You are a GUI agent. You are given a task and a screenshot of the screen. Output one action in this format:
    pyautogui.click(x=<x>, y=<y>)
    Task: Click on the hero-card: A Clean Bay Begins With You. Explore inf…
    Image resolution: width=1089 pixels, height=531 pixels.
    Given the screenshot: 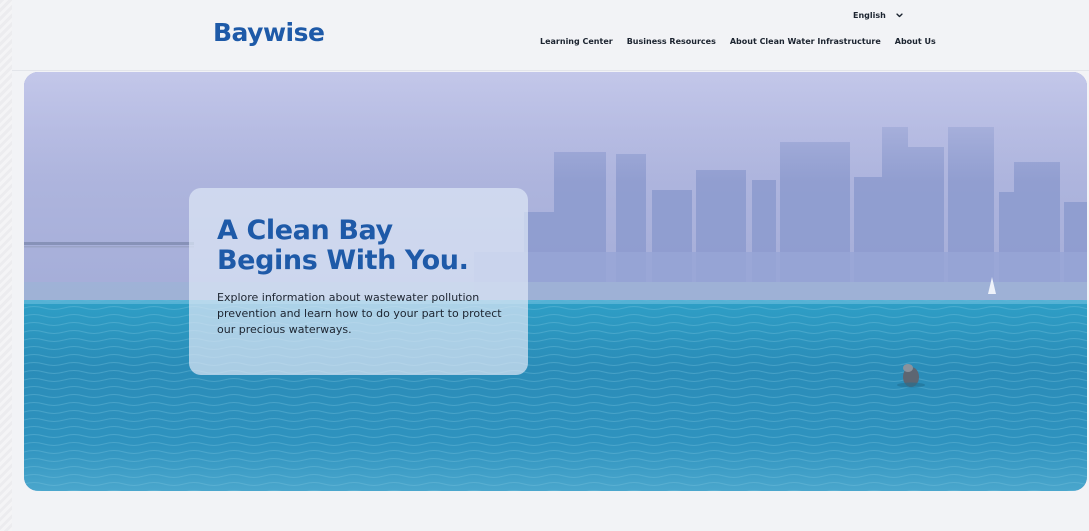 What is the action you would take?
    pyautogui.click(x=358, y=281)
    